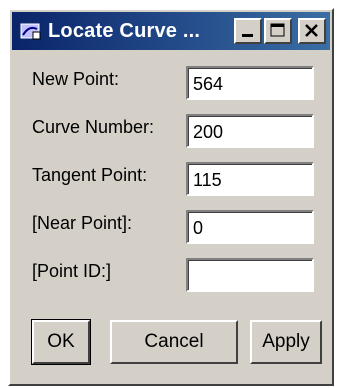 The image size is (338, 388). I want to click on point-id-label: [Point ID:], so click(72, 271).